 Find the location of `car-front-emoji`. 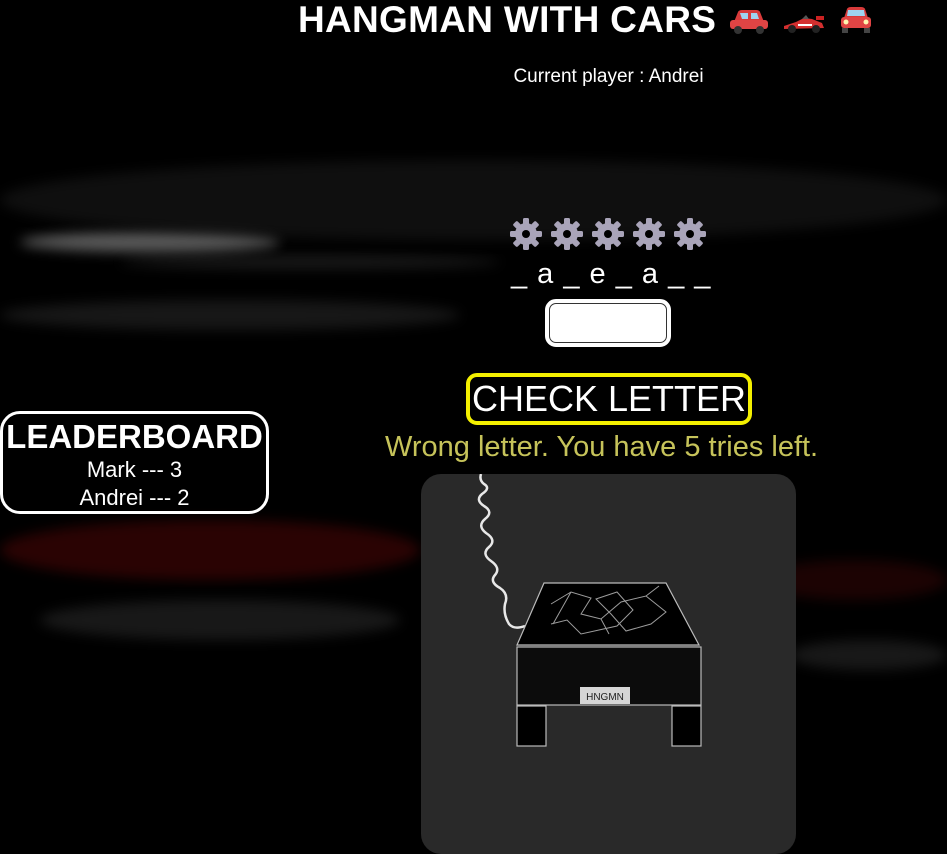

car-front-emoji is located at coordinates (856, 22).